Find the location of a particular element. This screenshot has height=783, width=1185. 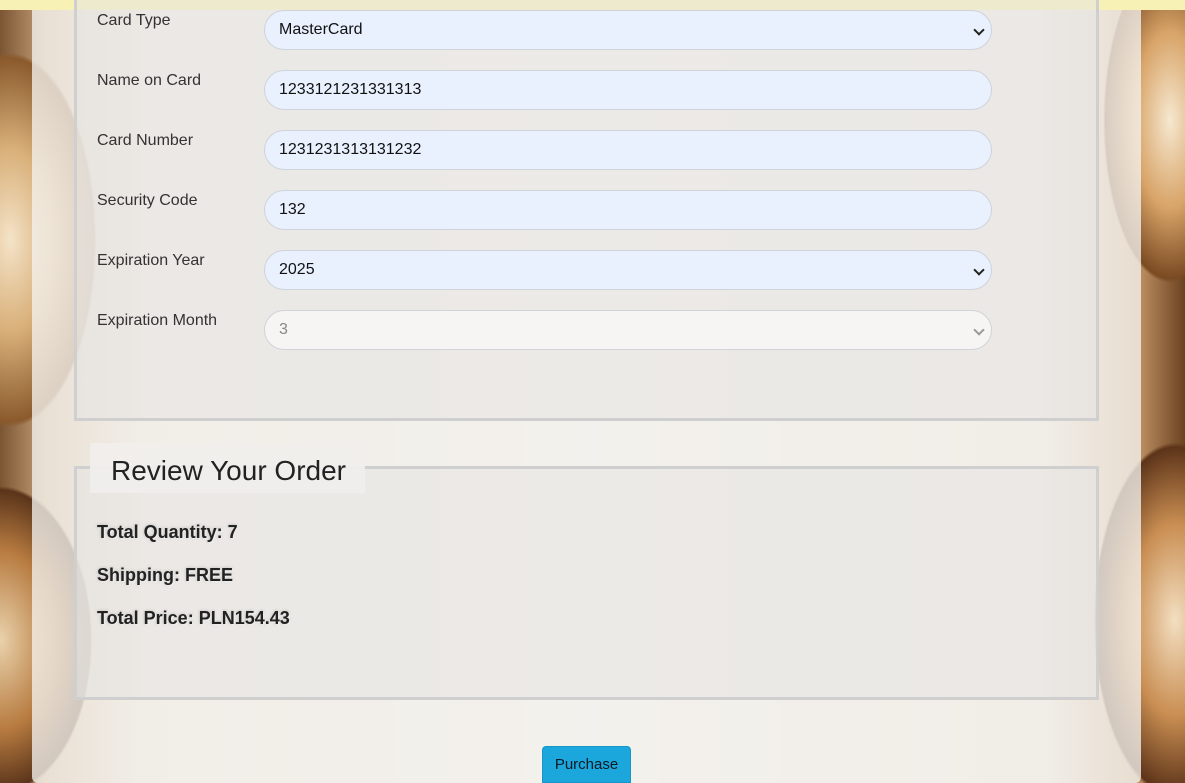

card-type-select: MasterCard is located at coordinates (628, 30).